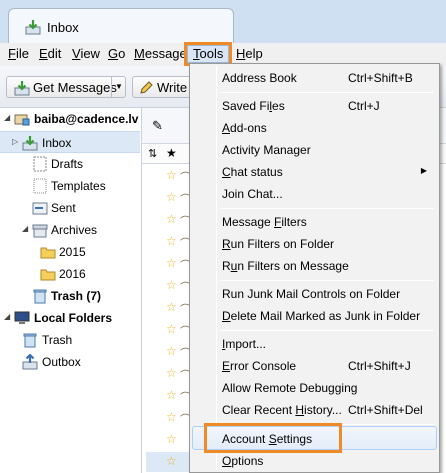 This screenshot has height=473, width=446. I want to click on folder-2015: 2015, so click(70, 252).